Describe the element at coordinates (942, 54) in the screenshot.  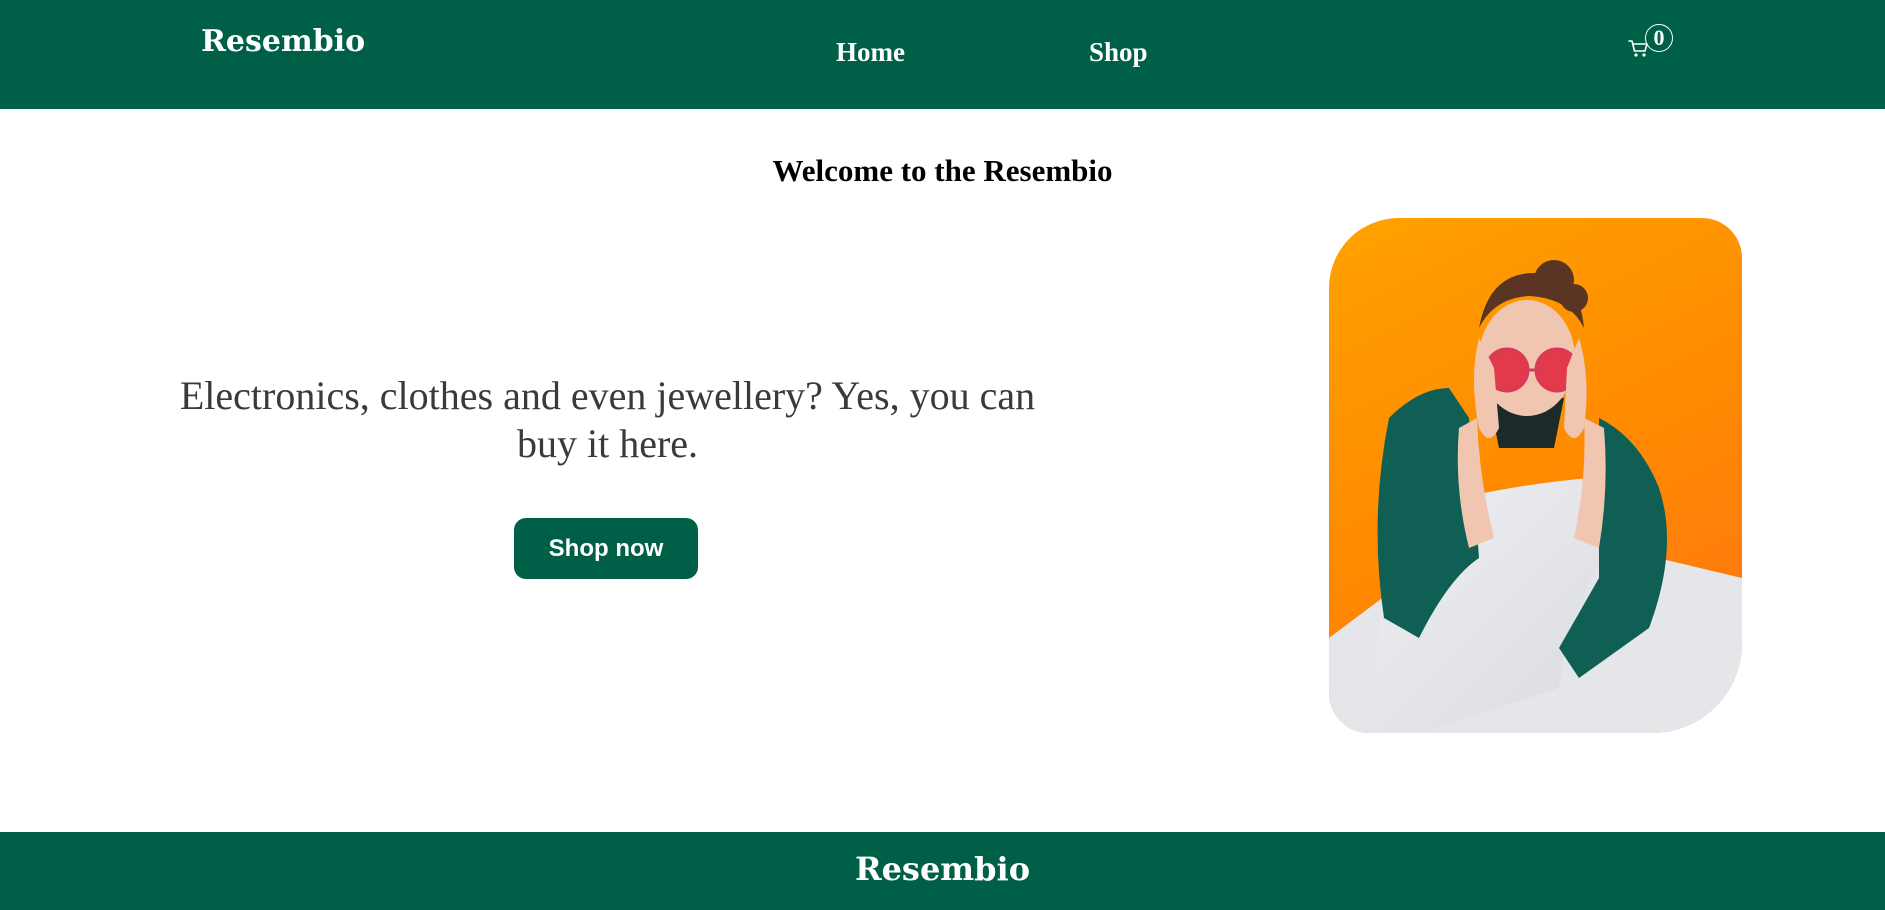
I see `top-navbar: Resembio Home Shop 0` at that location.